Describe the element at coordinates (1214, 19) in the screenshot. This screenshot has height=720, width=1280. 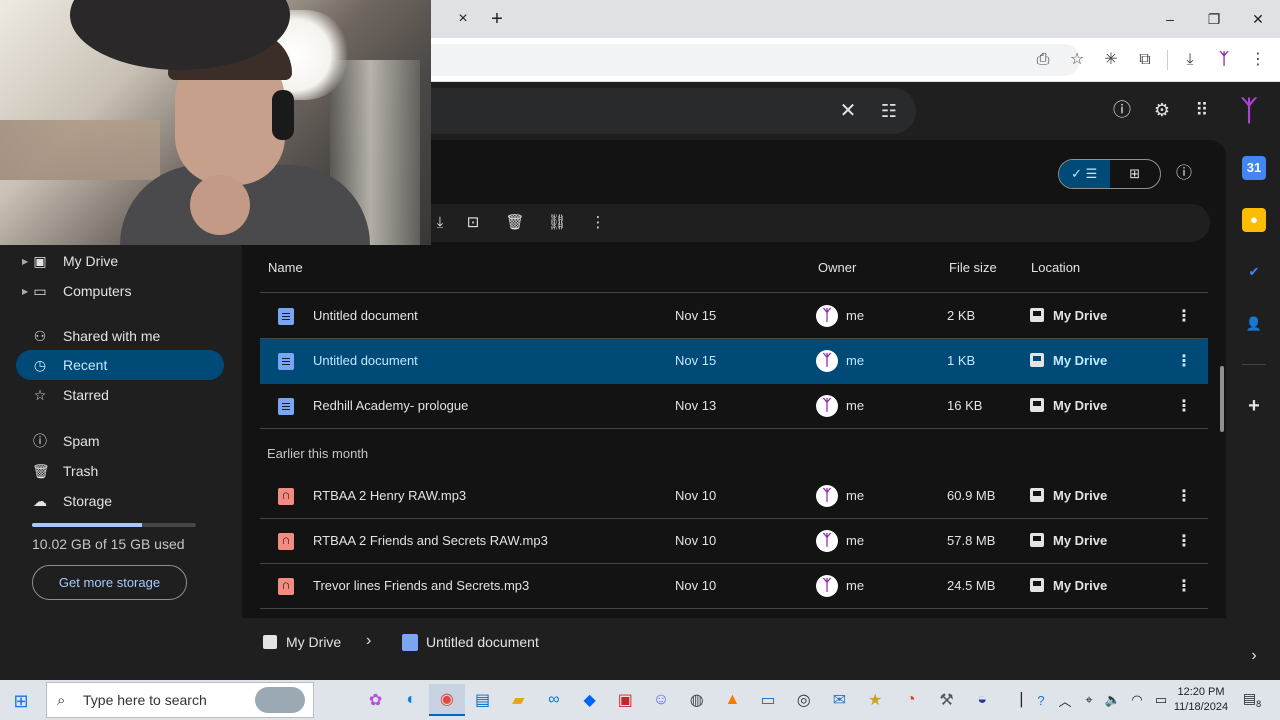
I see `restore-button: ❐` at that location.